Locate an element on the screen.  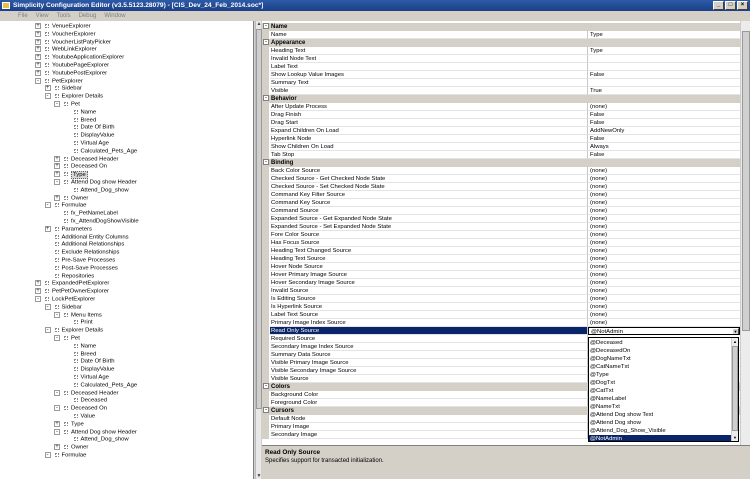
dropdown-scroll-down-icon: ▼ is located at coordinates (735, 437).